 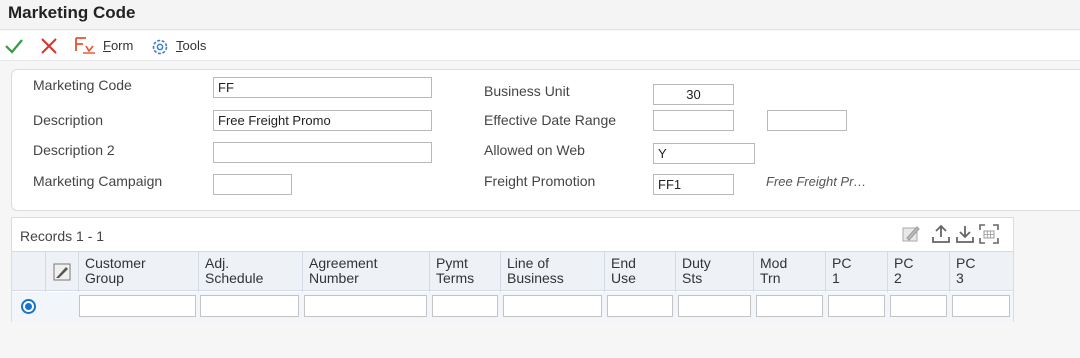 What do you see at coordinates (704, 153) in the screenshot?
I see `allowed-on-web-field` at bounding box center [704, 153].